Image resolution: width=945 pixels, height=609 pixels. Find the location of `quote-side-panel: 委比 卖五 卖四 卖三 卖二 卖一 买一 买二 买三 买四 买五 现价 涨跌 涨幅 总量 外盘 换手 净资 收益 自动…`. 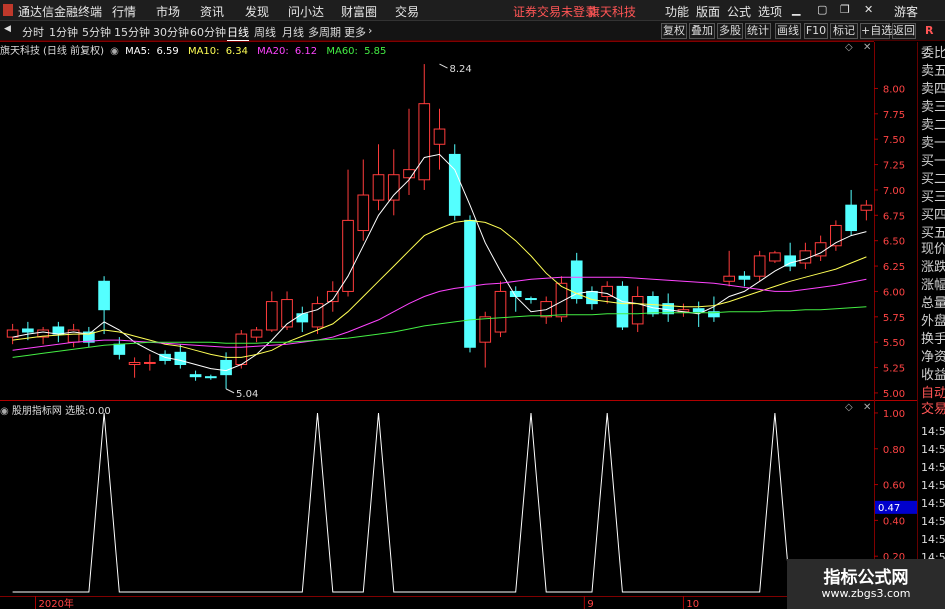

quote-side-panel: 委比 卖五 卖四 卖三 卖二 卖一 买一 买二 买三 买四 买五 现价 涨跌 涨幅 总量 外盘 换手 净资 收益 自动… is located at coordinates (931, 325).